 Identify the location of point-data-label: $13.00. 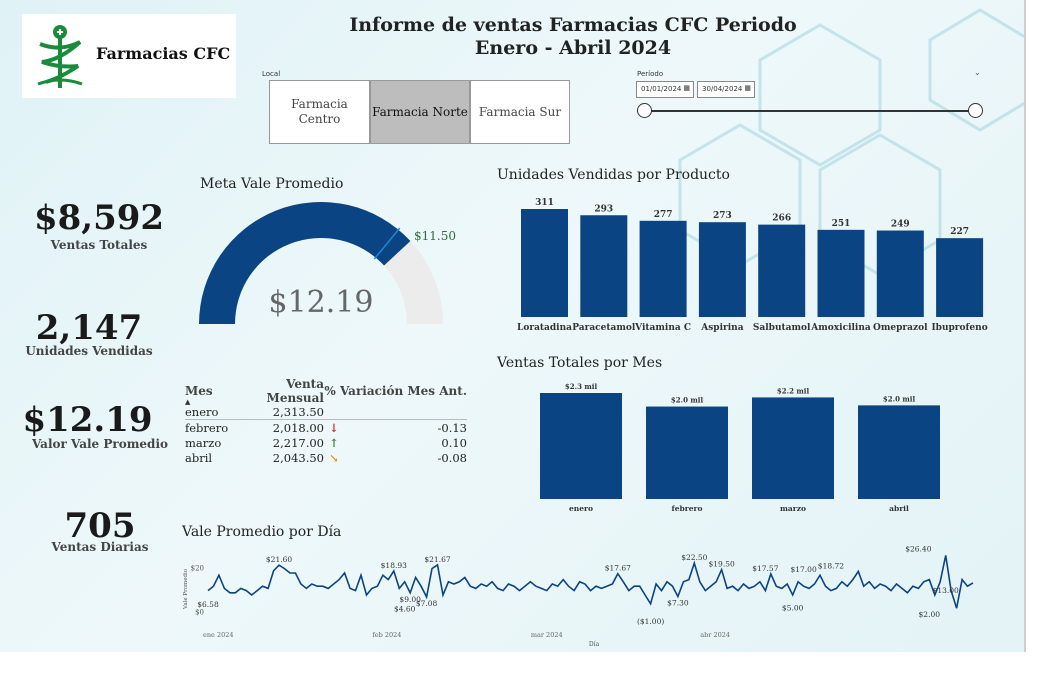
(946, 590).